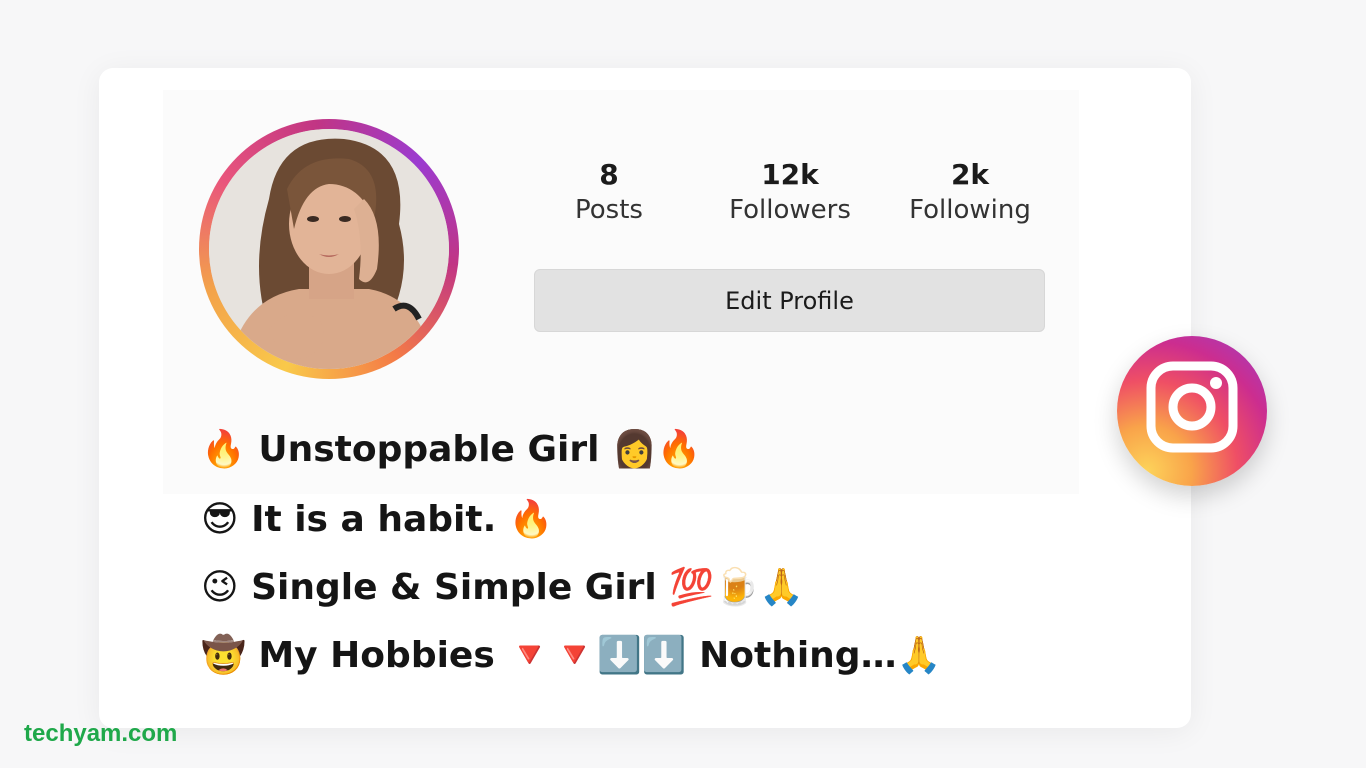 Image resolution: width=1366 pixels, height=768 pixels. I want to click on instagram-icon, so click(1192, 407).